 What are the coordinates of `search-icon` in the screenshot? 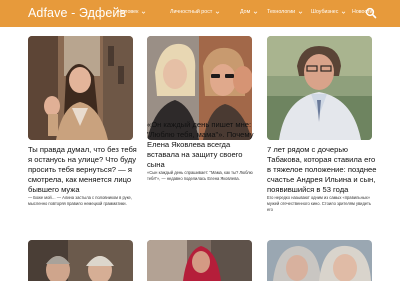 It's located at (371, 13).